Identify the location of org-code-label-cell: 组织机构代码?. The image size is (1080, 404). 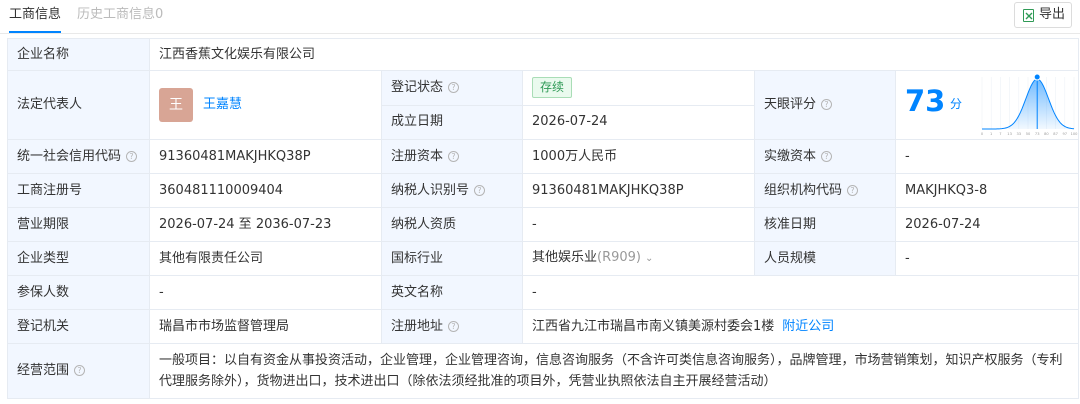
(825, 190).